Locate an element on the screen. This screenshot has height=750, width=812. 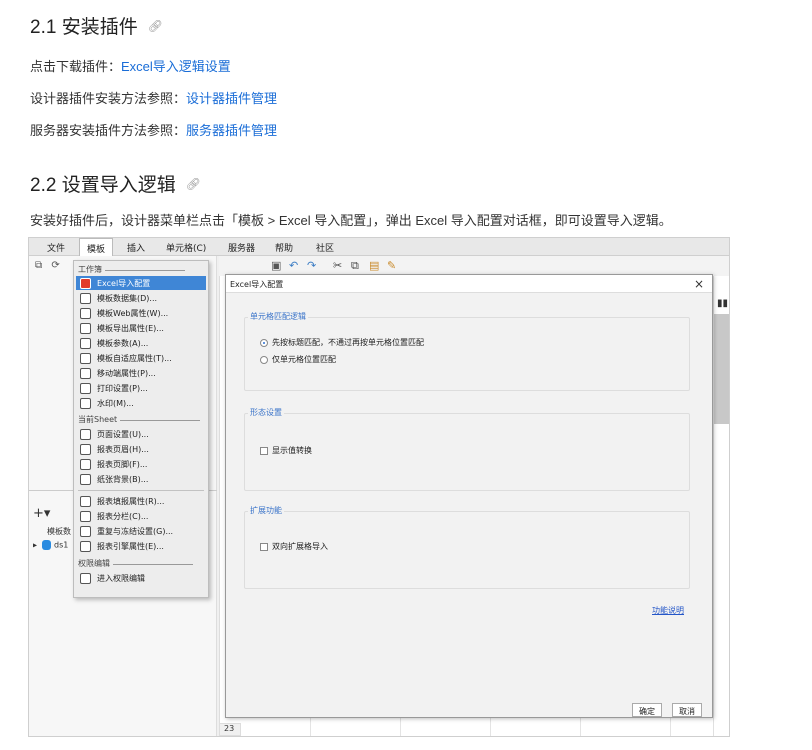
cancel-button: 取消 is located at coordinates (687, 710).